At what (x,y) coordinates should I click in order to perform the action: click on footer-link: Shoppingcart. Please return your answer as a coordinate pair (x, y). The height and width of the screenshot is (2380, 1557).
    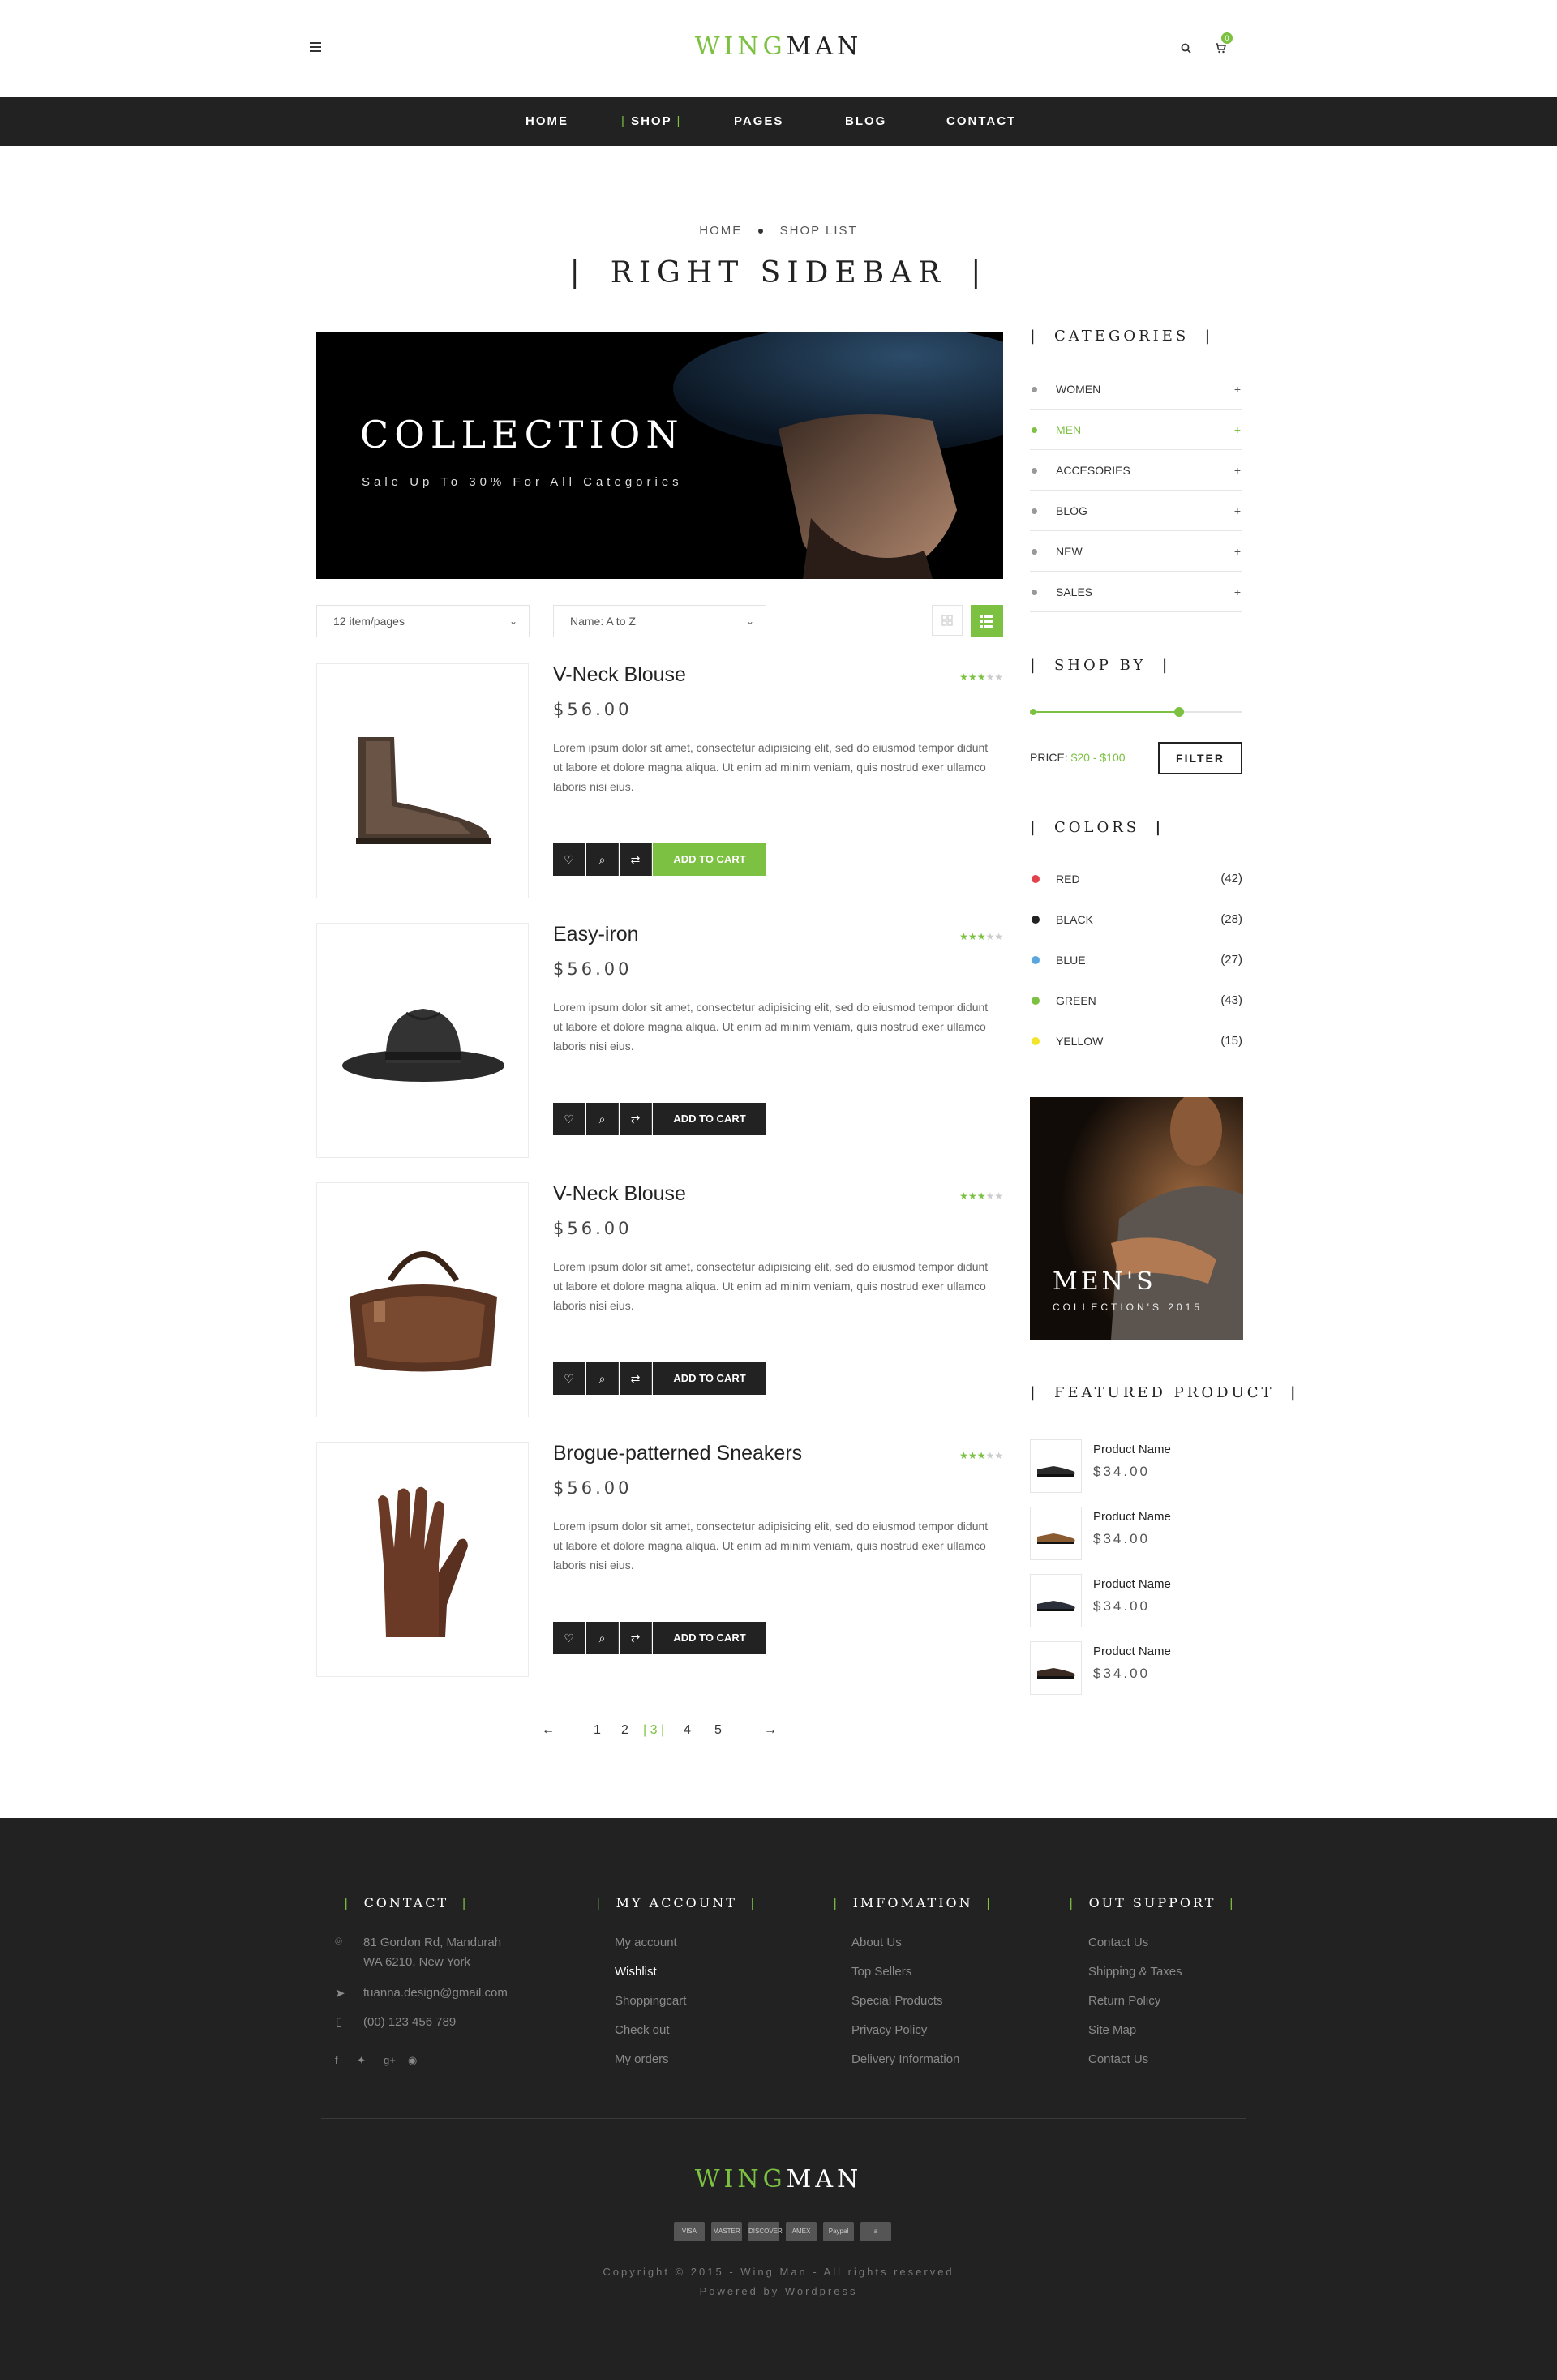
    Looking at the image, I should click on (650, 2001).